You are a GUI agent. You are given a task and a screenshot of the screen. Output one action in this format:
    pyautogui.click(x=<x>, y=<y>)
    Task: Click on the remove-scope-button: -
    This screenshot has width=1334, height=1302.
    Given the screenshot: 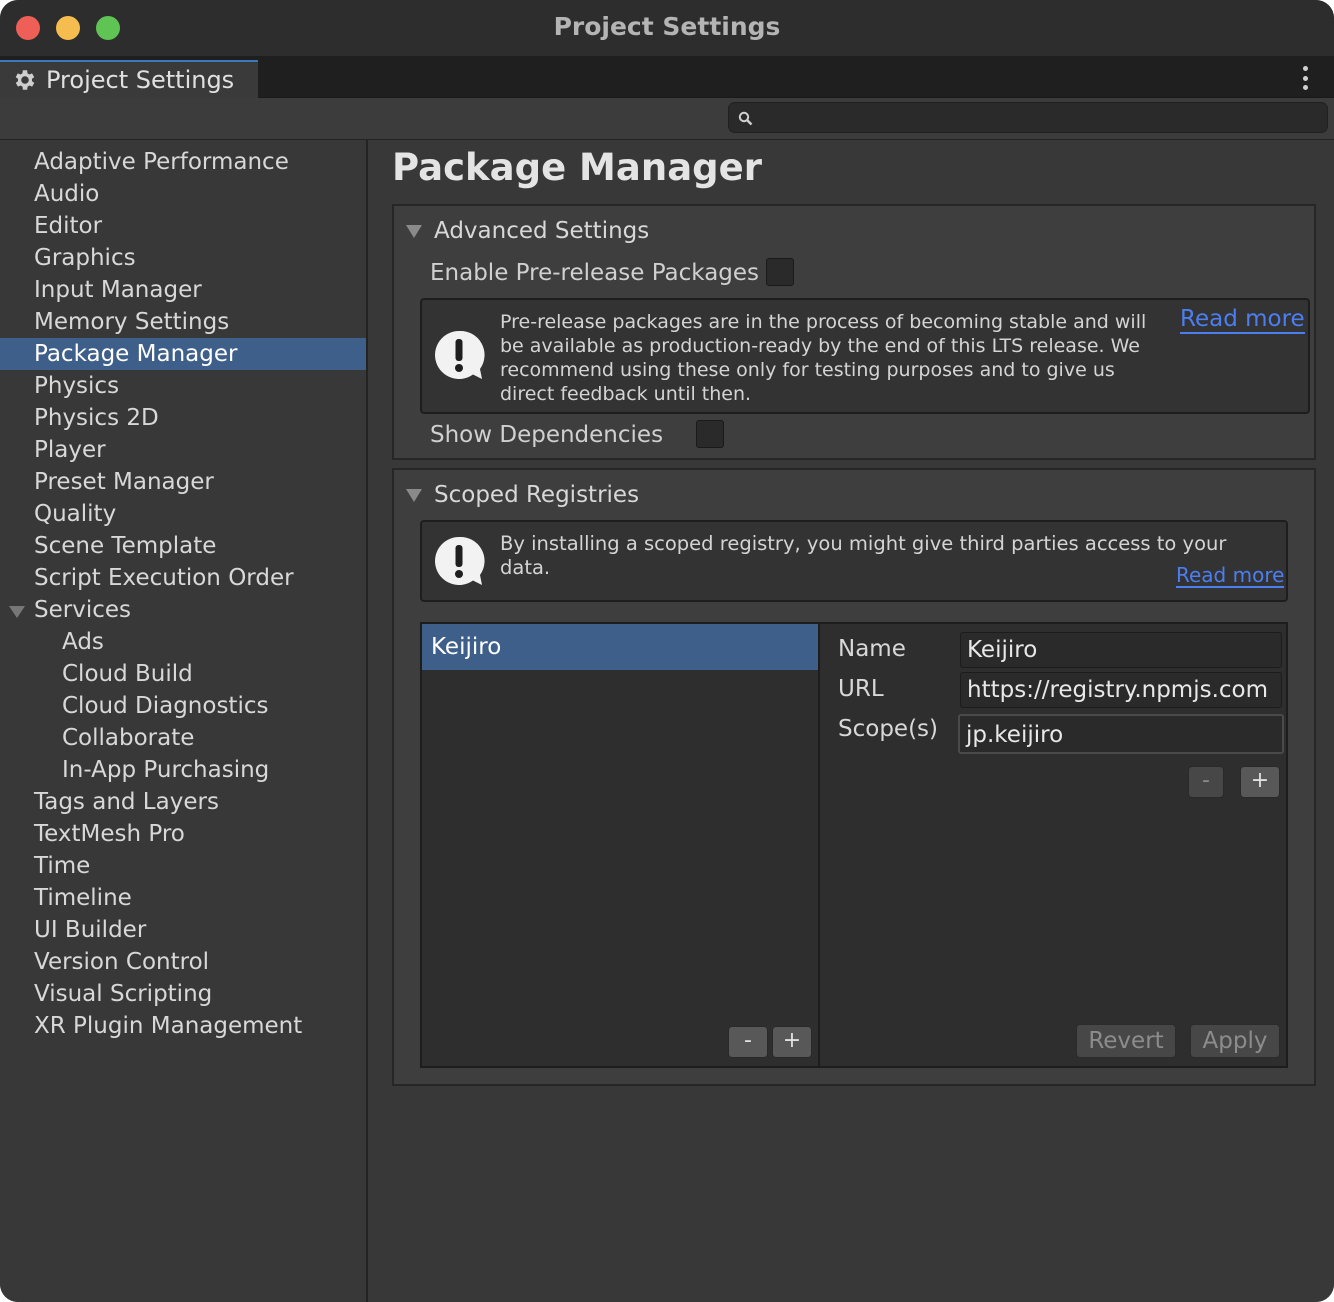 What is the action you would take?
    pyautogui.click(x=1206, y=782)
    